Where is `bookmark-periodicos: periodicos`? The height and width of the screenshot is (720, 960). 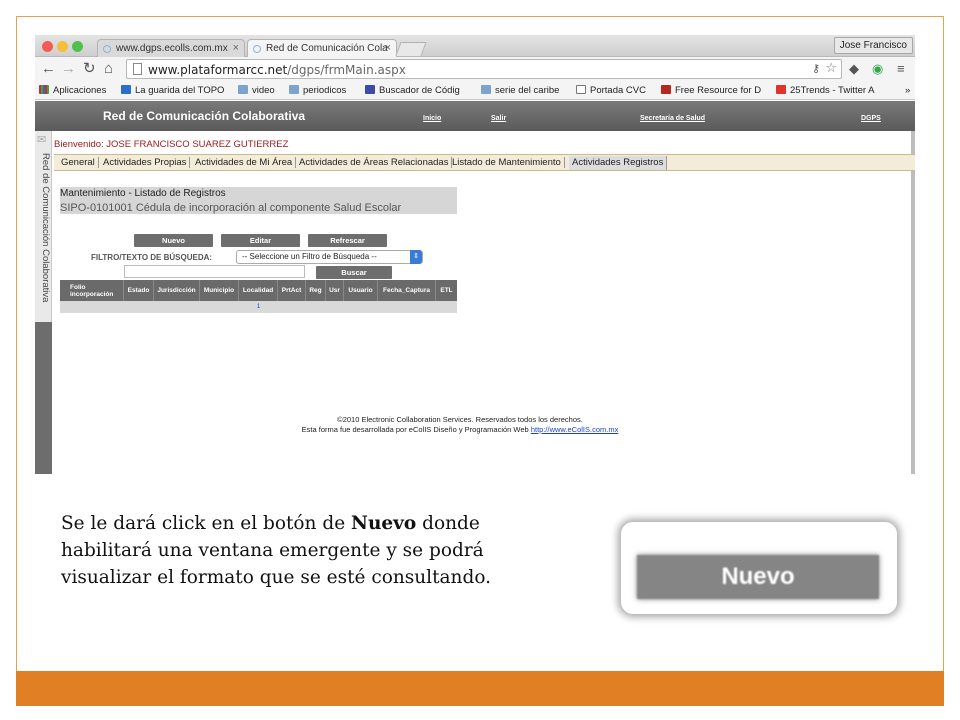 bookmark-periodicos: periodicos is located at coordinates (317, 90).